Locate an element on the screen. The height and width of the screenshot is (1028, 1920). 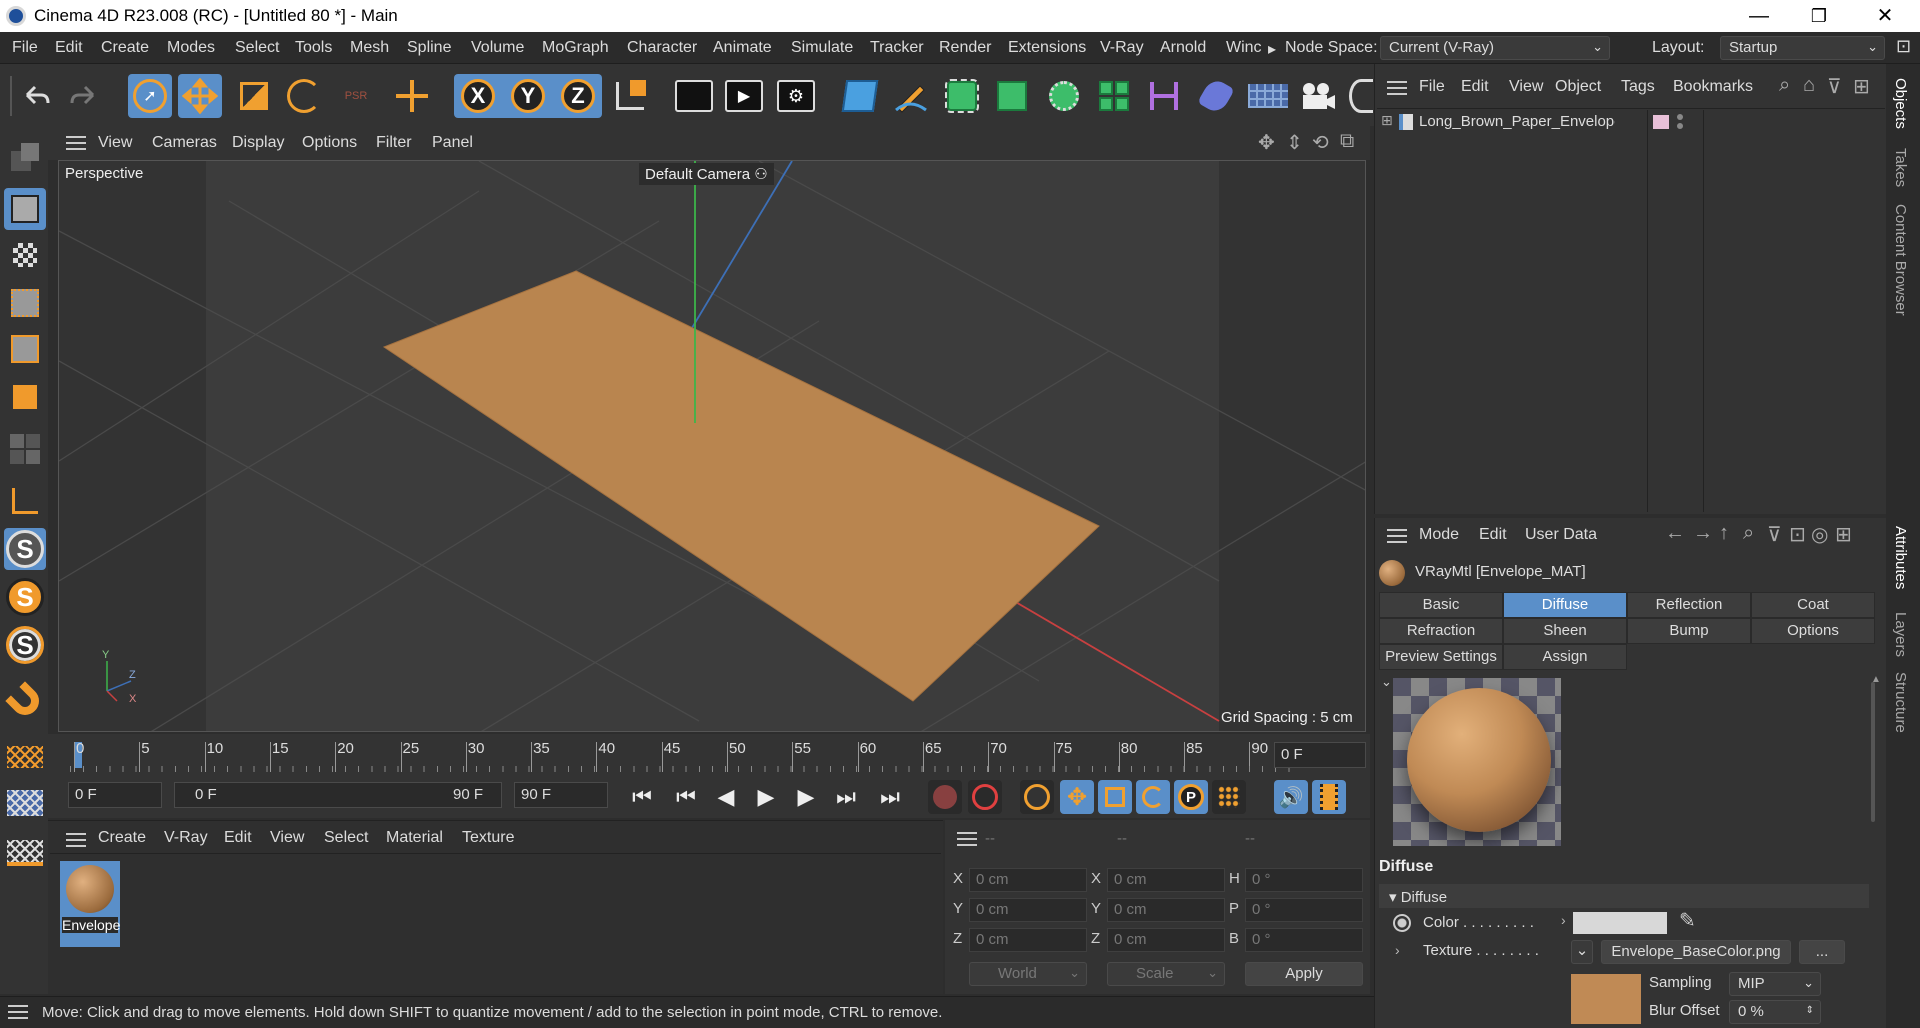
position-y-field: 0 cm is located at coordinates (1028, 910).